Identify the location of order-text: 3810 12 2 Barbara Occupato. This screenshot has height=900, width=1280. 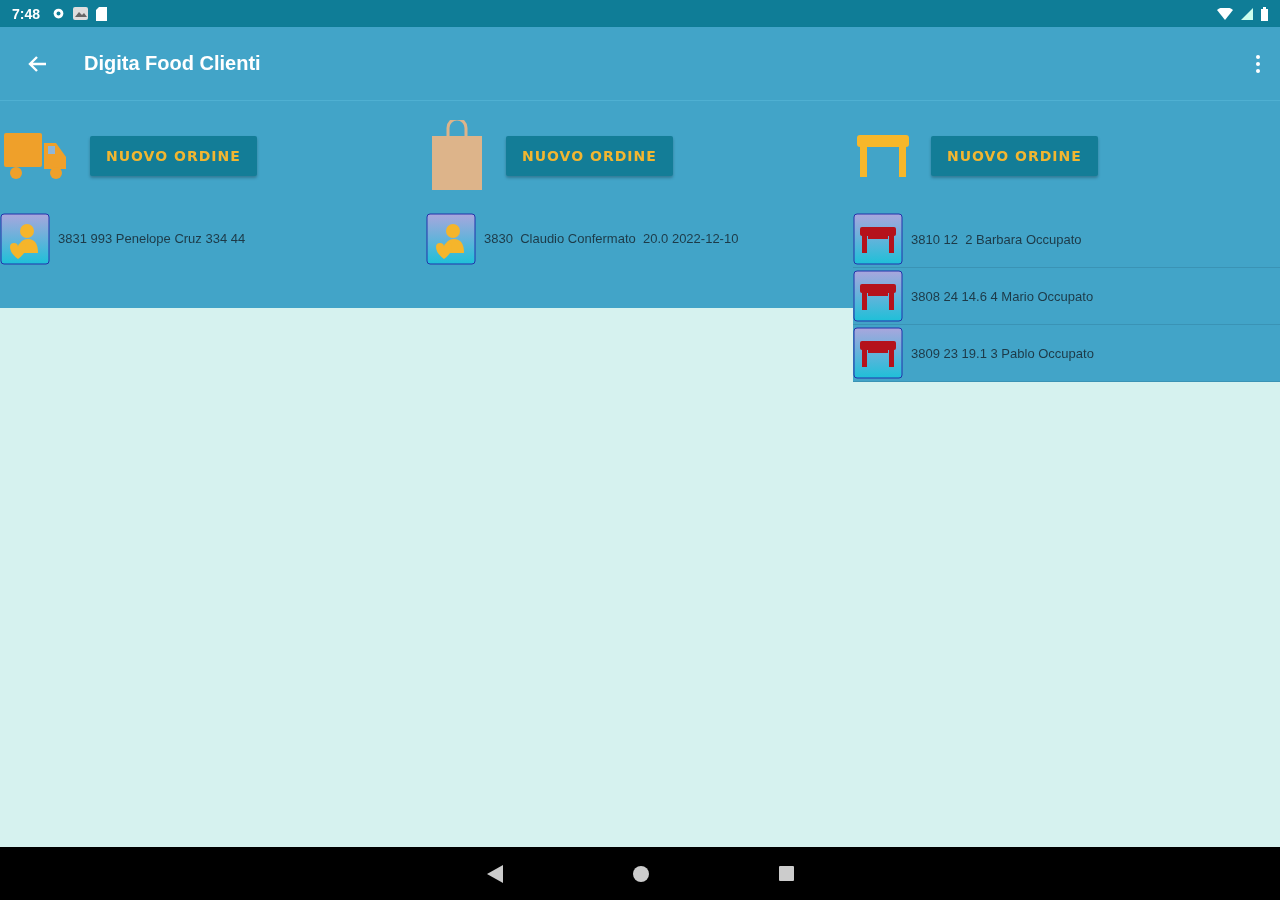
(996, 239).